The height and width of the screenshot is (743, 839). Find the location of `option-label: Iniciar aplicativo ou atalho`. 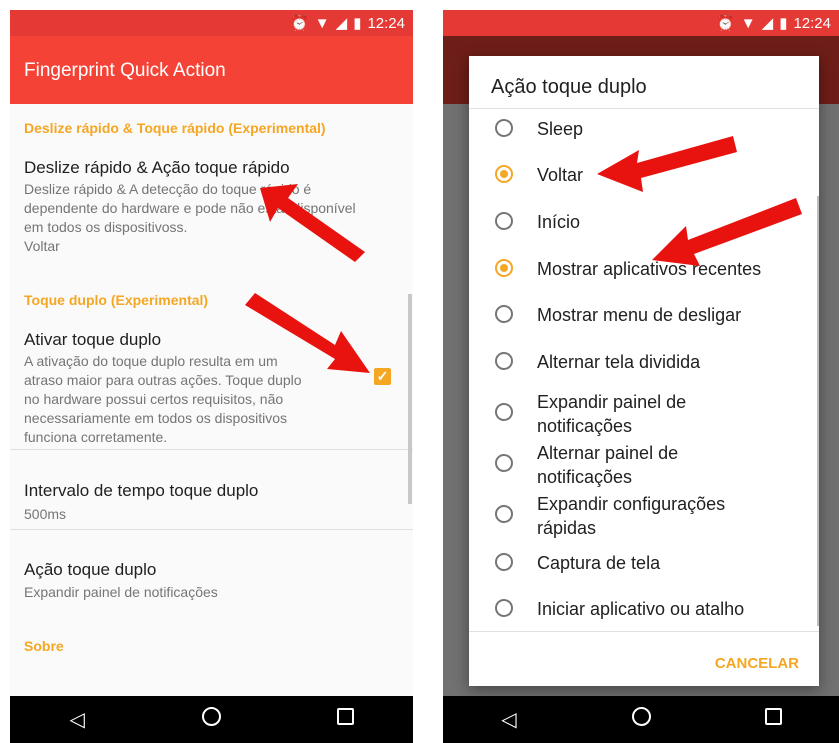

option-label: Iniciar aplicativo ou atalho is located at coordinates (641, 609).